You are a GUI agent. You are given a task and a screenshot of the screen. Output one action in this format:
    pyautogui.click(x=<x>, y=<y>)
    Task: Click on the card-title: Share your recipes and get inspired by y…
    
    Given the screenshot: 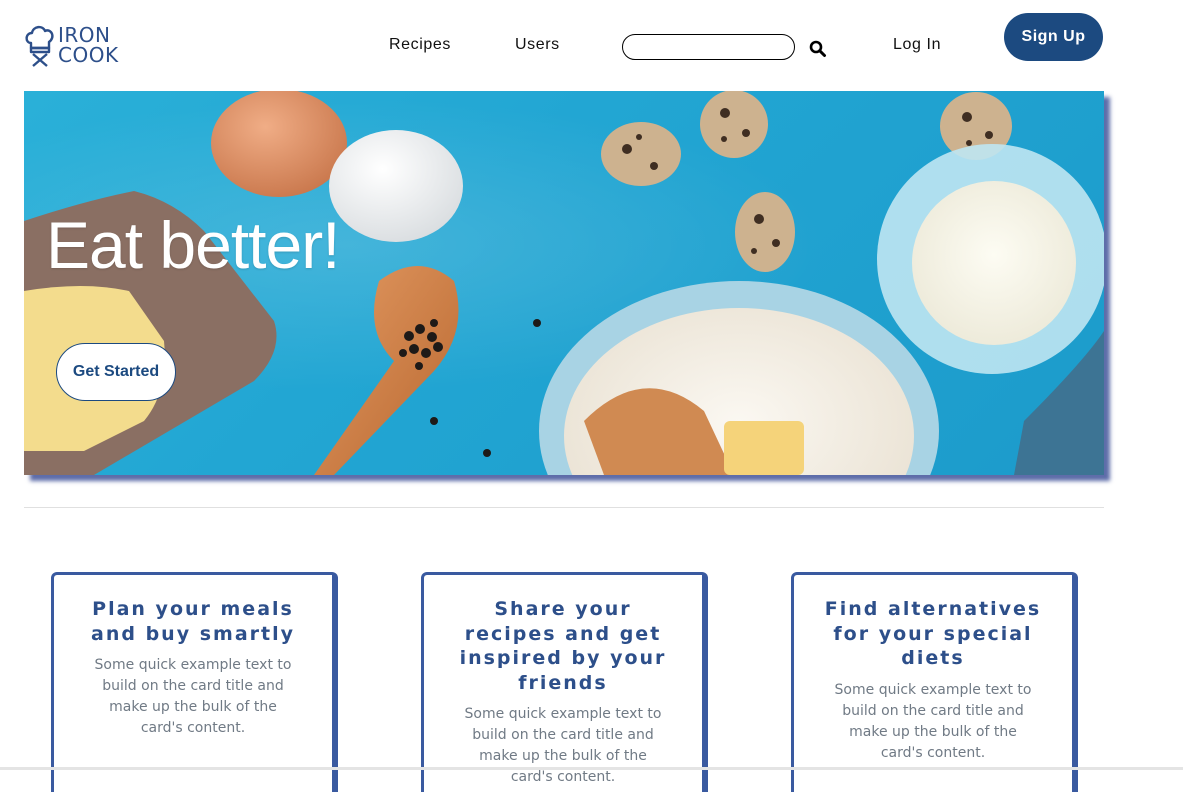 What is the action you would take?
    pyautogui.click(x=563, y=646)
    